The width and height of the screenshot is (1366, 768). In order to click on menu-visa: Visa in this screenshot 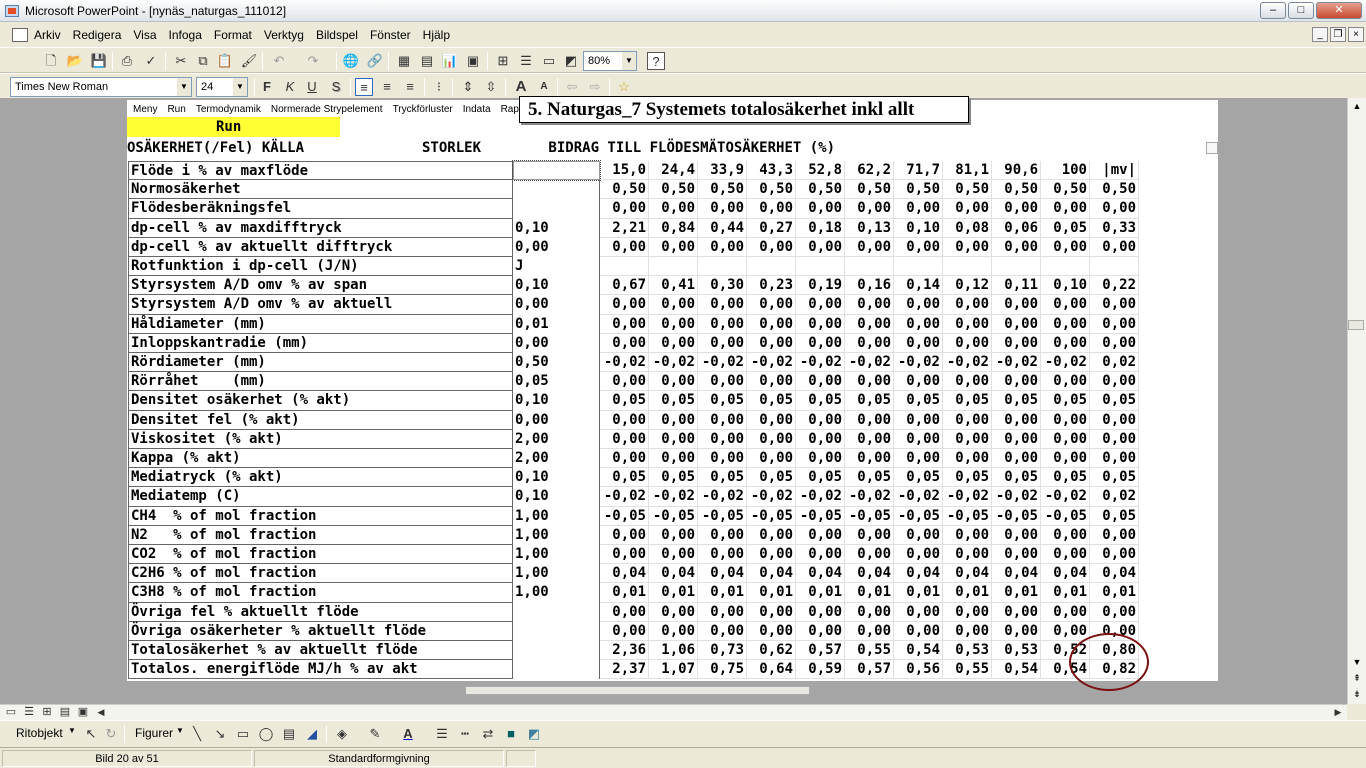, I will do `click(147, 35)`.